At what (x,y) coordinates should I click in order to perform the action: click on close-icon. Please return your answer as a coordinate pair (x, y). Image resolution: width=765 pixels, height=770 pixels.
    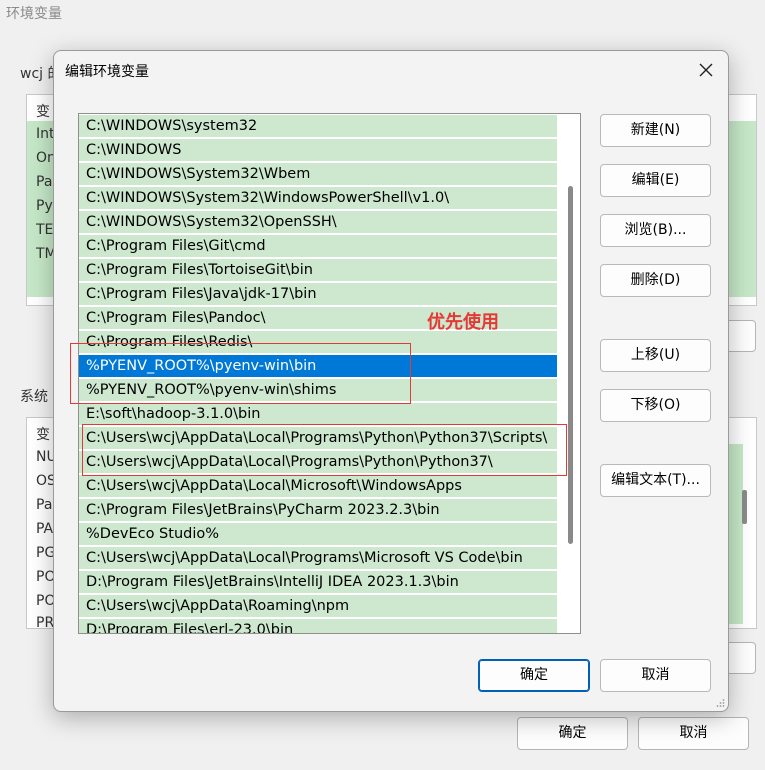
    Looking at the image, I should click on (706, 70).